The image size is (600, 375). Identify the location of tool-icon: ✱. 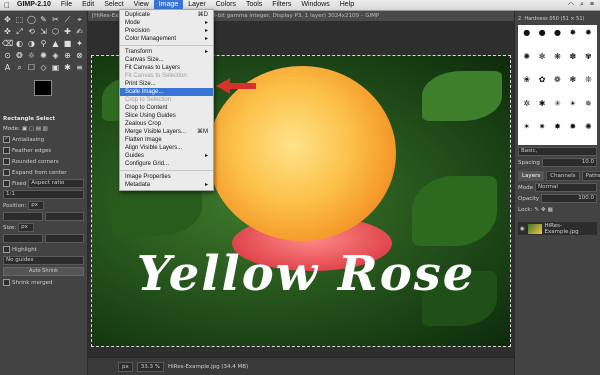
(67, 67).